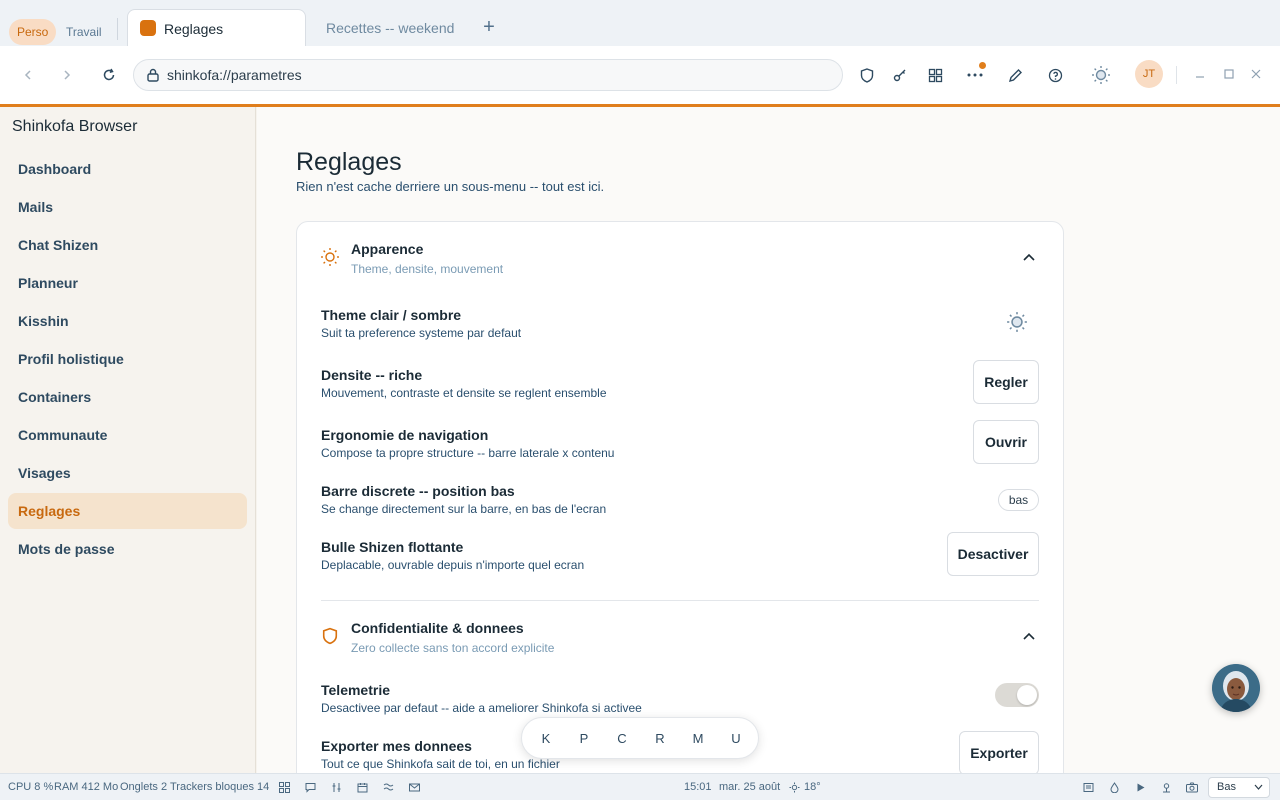  What do you see at coordinates (935, 75) in the screenshot?
I see `extensions-button` at bounding box center [935, 75].